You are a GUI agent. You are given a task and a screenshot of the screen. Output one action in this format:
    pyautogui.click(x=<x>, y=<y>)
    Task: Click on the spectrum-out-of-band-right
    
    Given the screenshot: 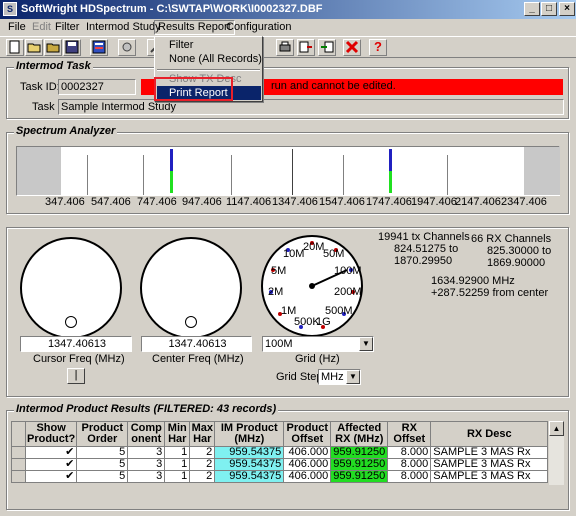 What is the action you would take?
    pyautogui.click(x=542, y=171)
    